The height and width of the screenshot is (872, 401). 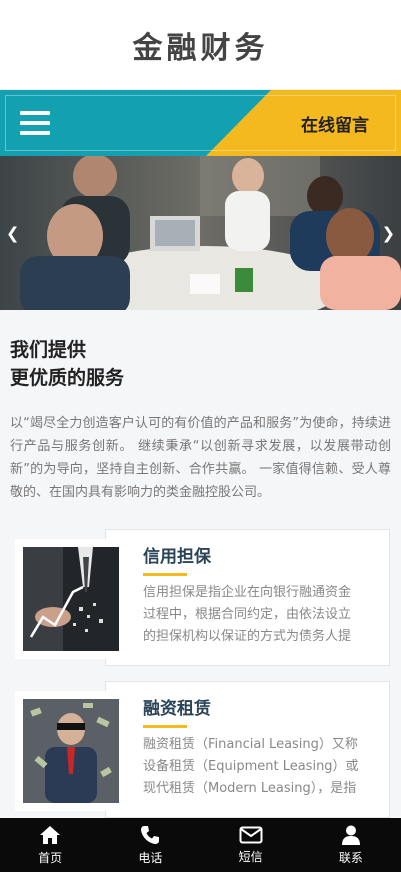 What do you see at coordinates (35, 123) in the screenshot?
I see `hamburger-menu-icon` at bounding box center [35, 123].